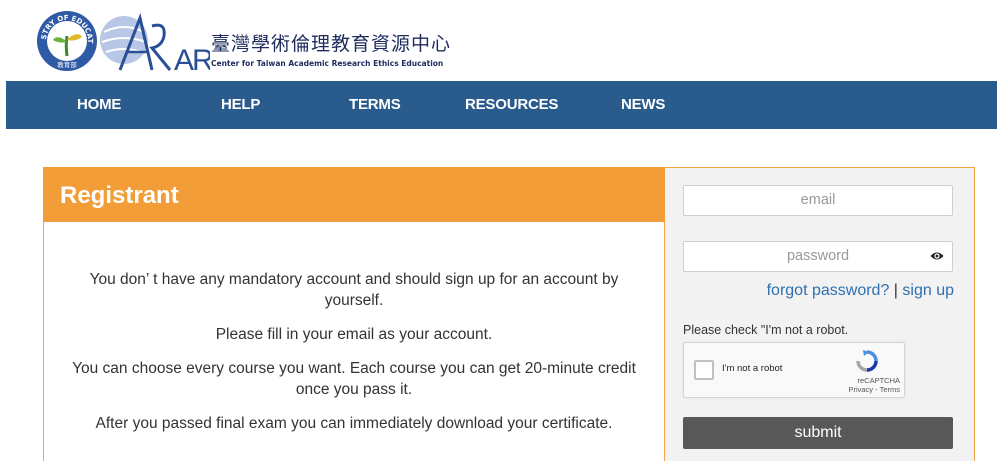  I want to click on site-title-zh: 臺灣學術倫理教育資源中心, so click(331, 44).